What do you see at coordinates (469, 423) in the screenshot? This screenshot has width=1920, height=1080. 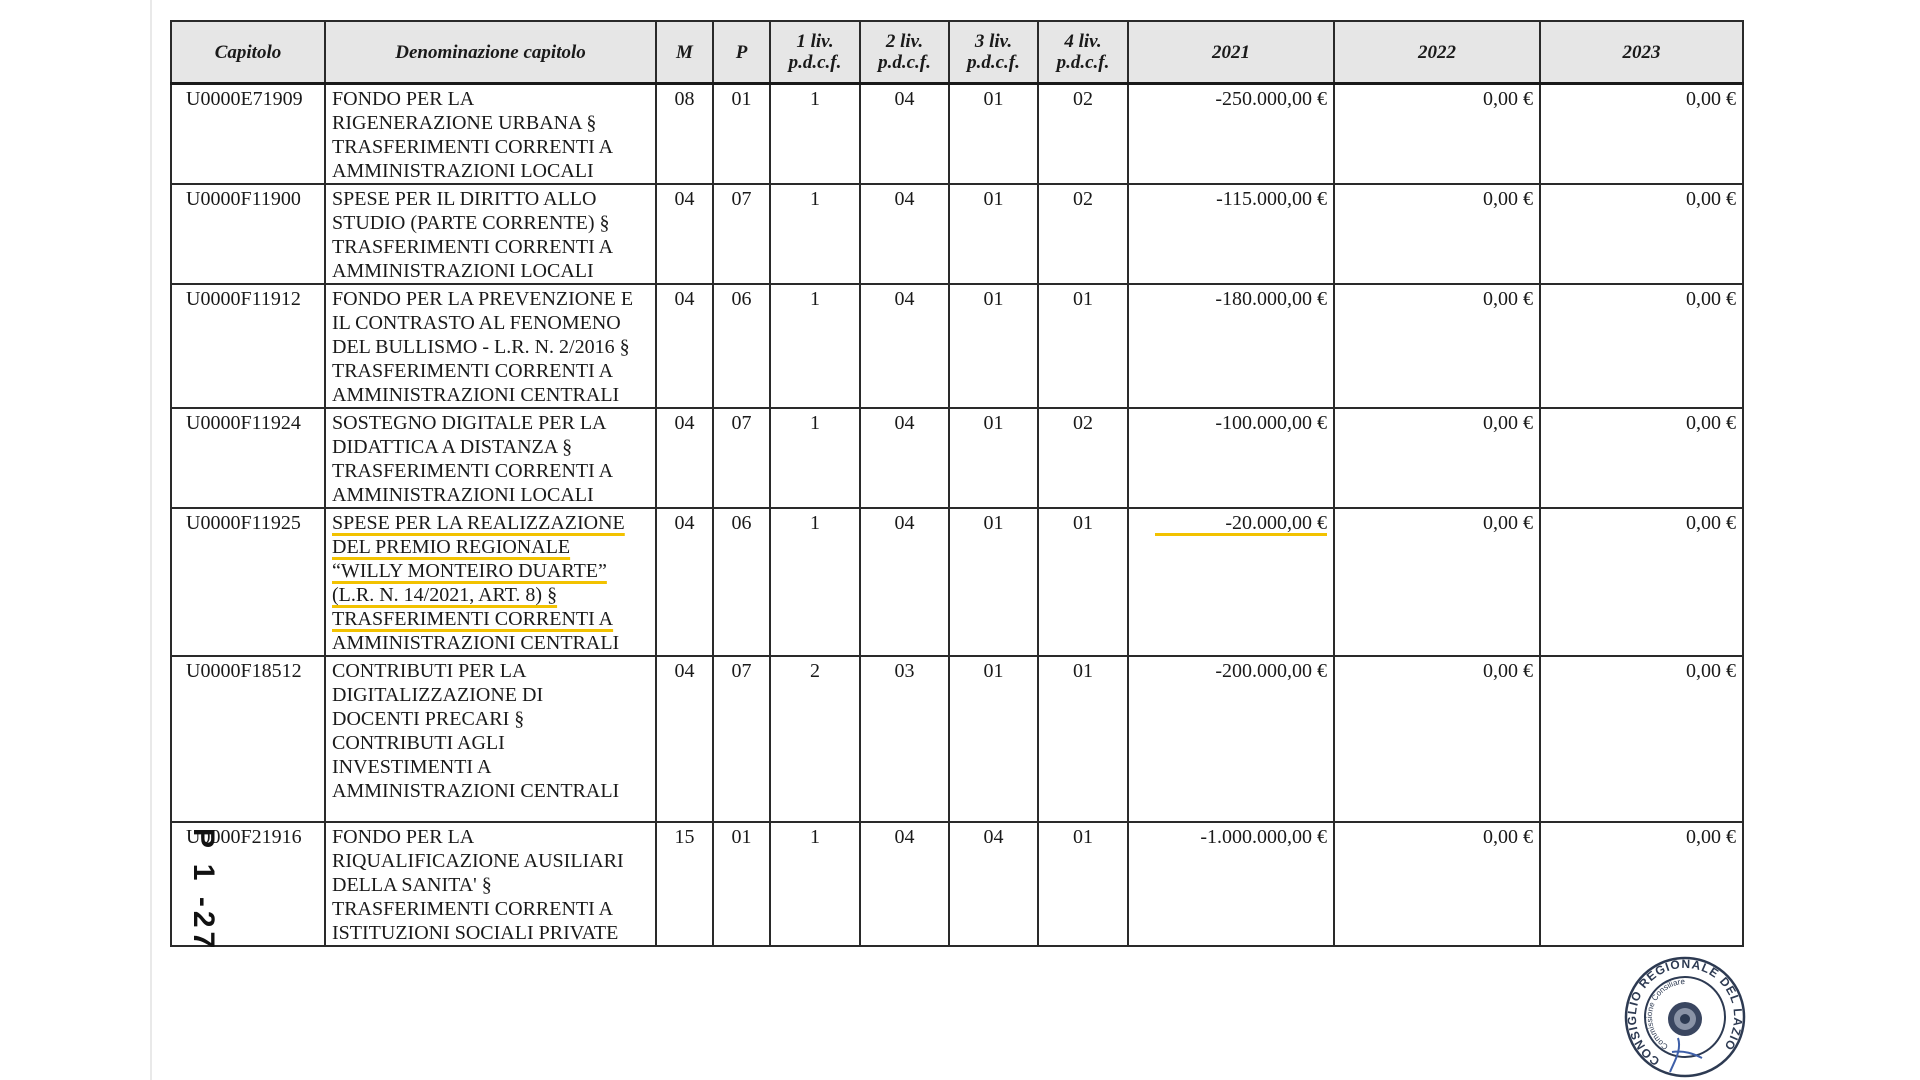 I see `desc-line: SOSTEGNO DIGITALE PER LA` at bounding box center [469, 423].